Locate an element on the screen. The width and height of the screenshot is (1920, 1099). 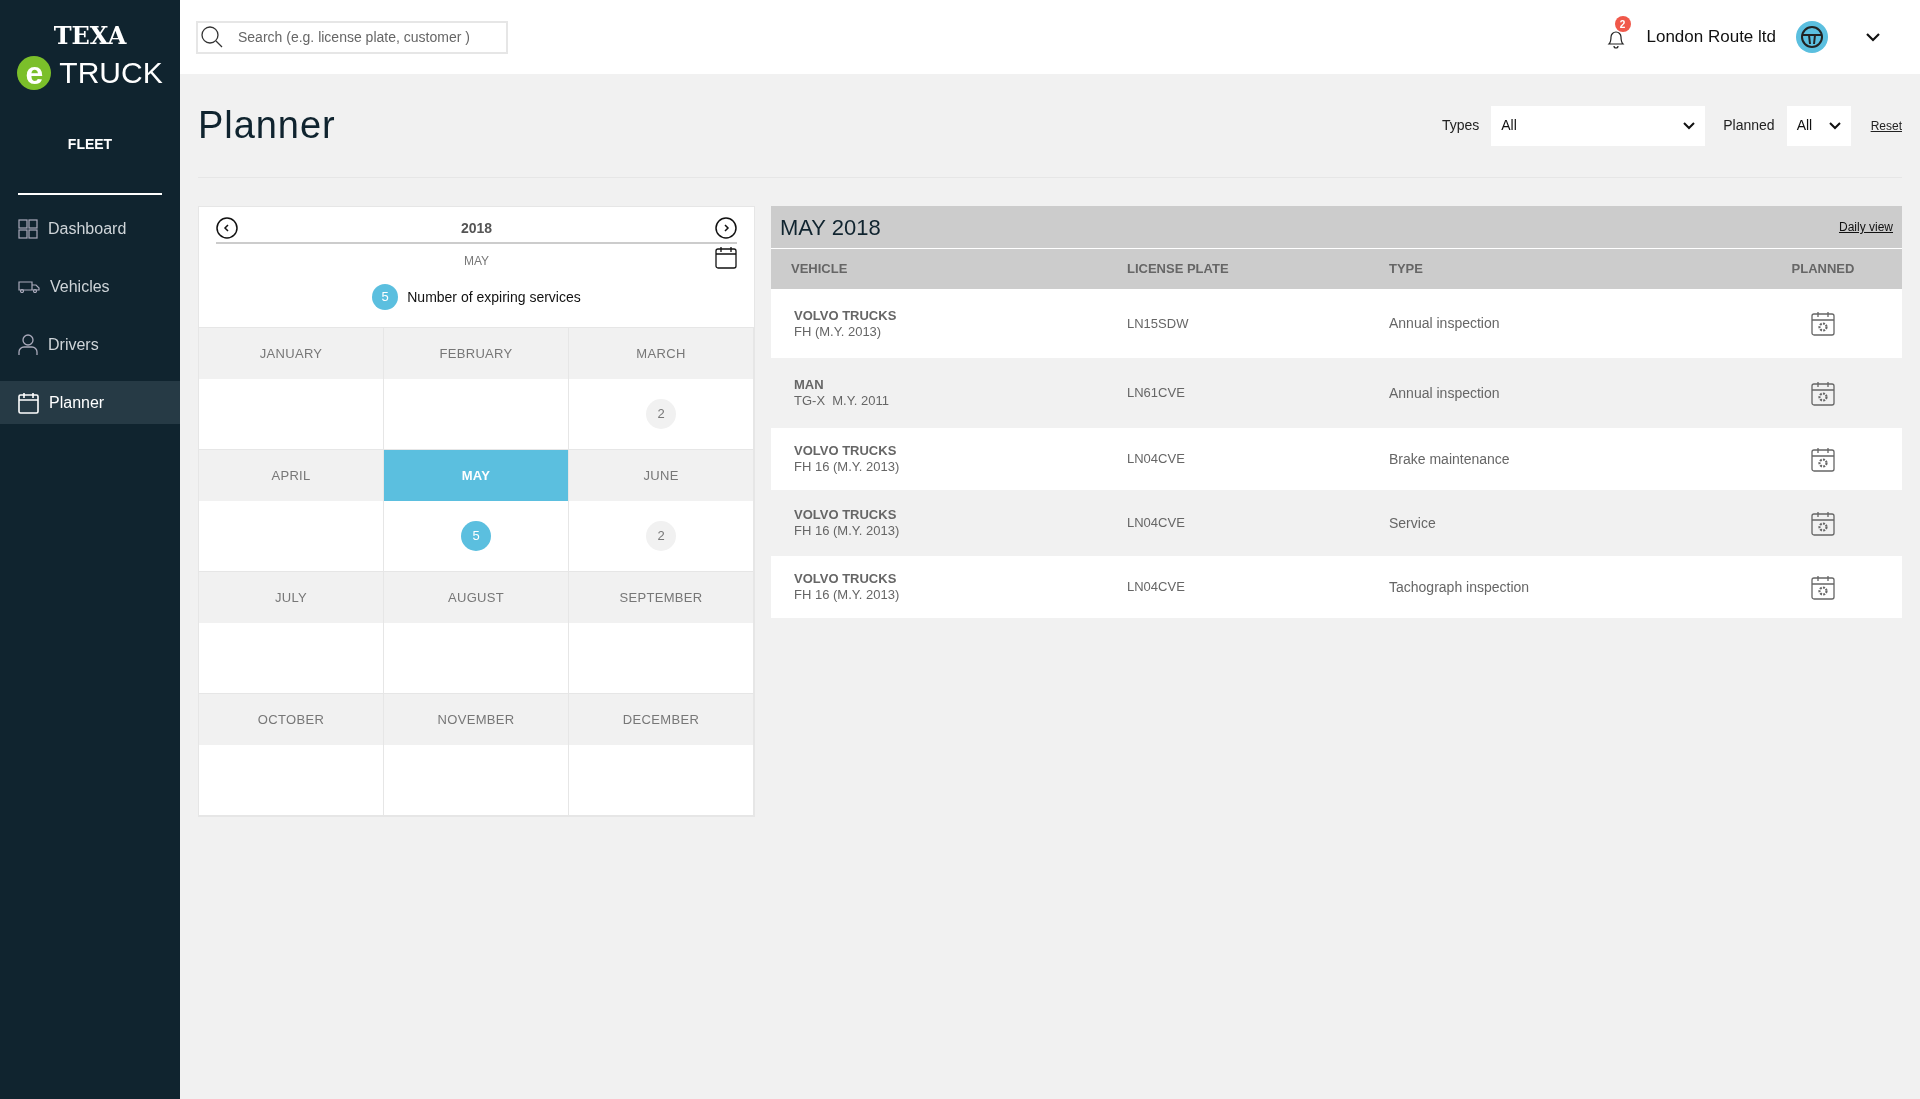
company-name: London Route ltd is located at coordinates (1711, 37).